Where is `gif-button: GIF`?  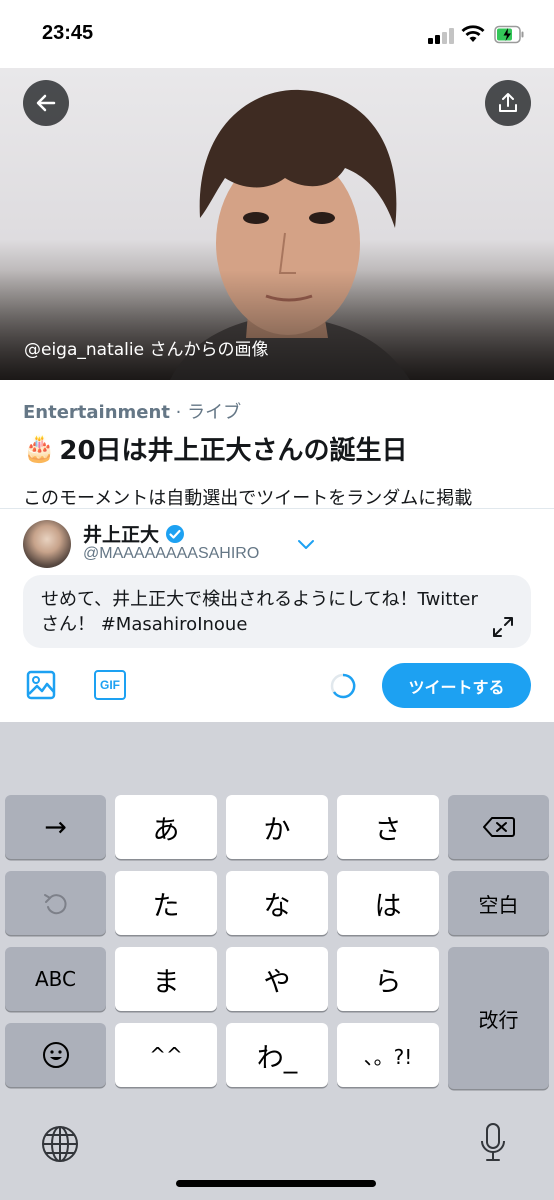
gif-button: GIF is located at coordinates (110, 685).